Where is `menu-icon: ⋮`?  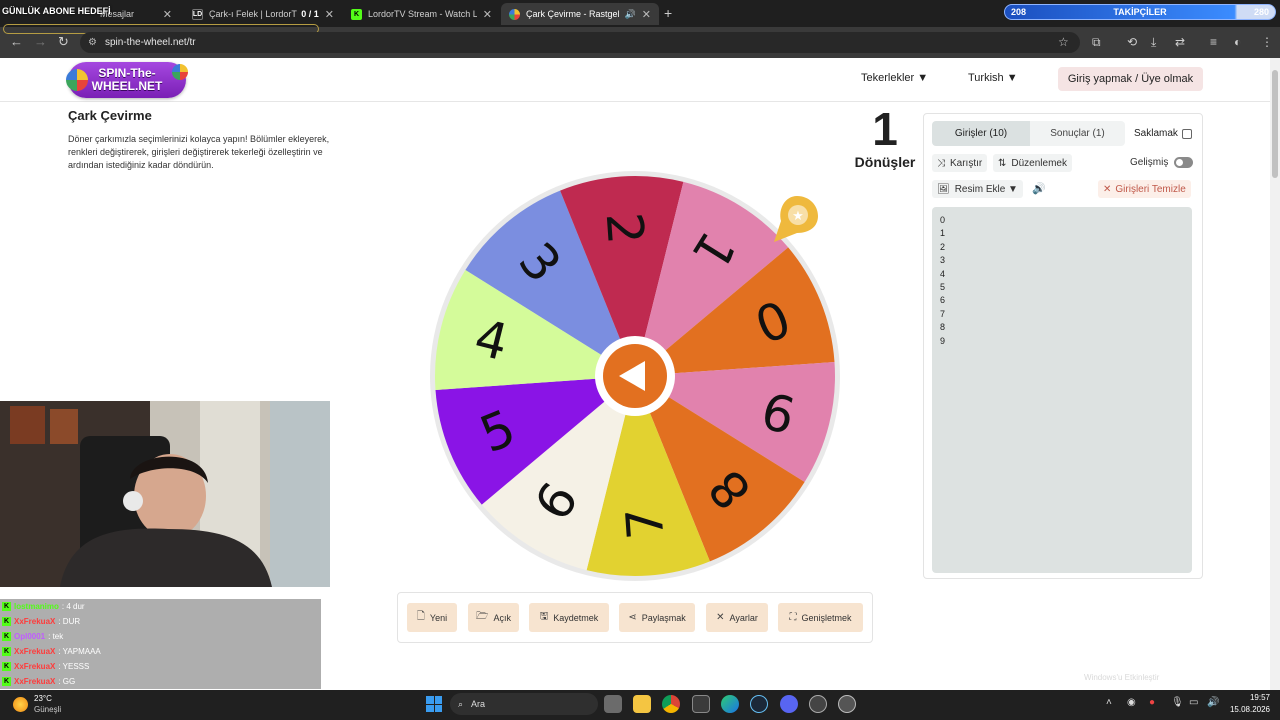 menu-icon: ⋮ is located at coordinates (1267, 42).